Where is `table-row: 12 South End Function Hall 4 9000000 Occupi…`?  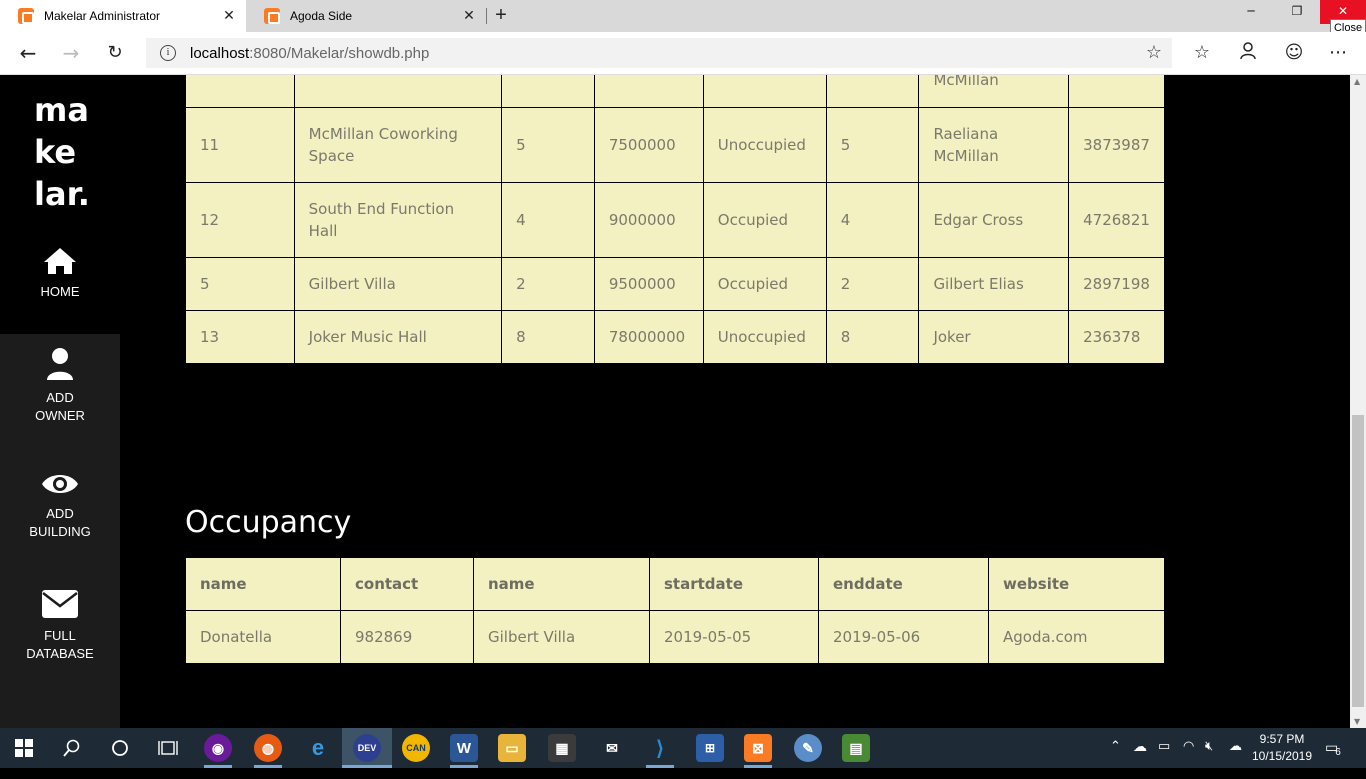 table-row: 12 South End Function Hall 4 9000000 Occupi… is located at coordinates (675, 220).